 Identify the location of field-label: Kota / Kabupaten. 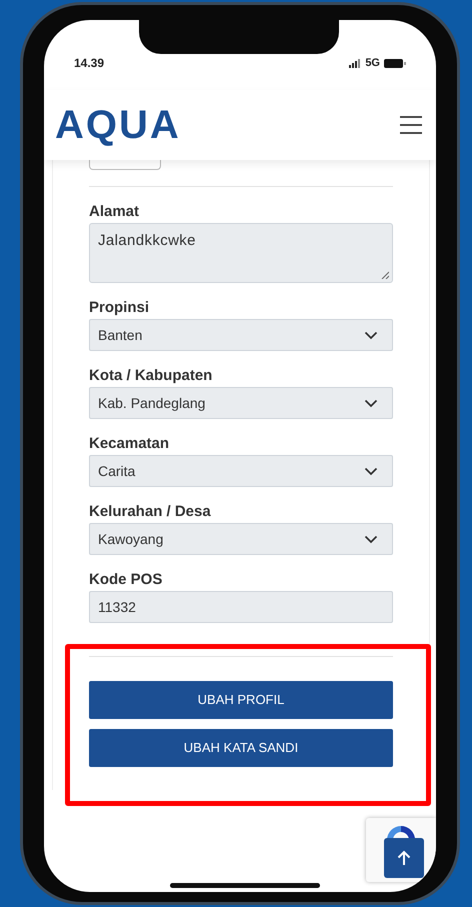
(150, 376).